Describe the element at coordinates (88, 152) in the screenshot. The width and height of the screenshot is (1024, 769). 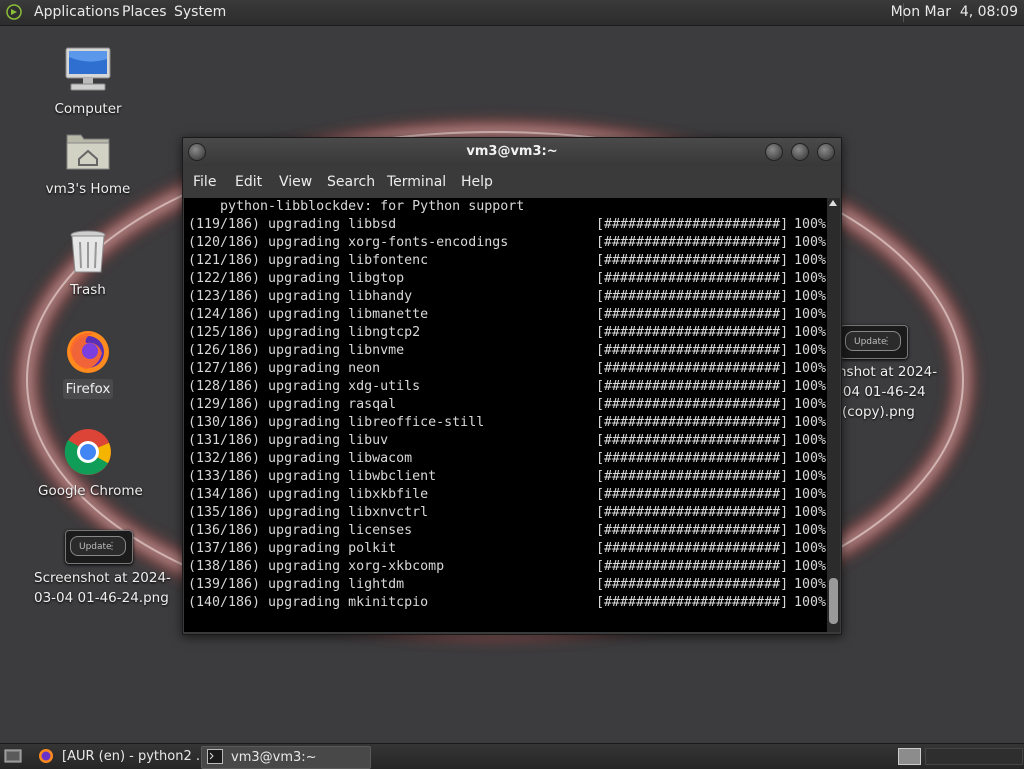
I see `home-folder-icon` at that location.